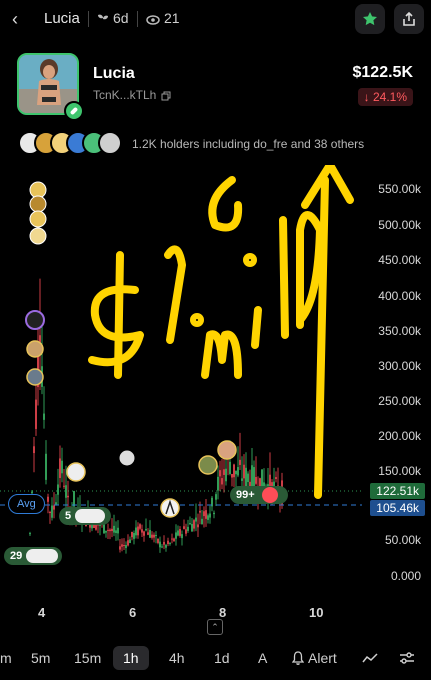  What do you see at coordinates (62, 18) in the screenshot?
I see `page-title: Lucia` at bounding box center [62, 18].